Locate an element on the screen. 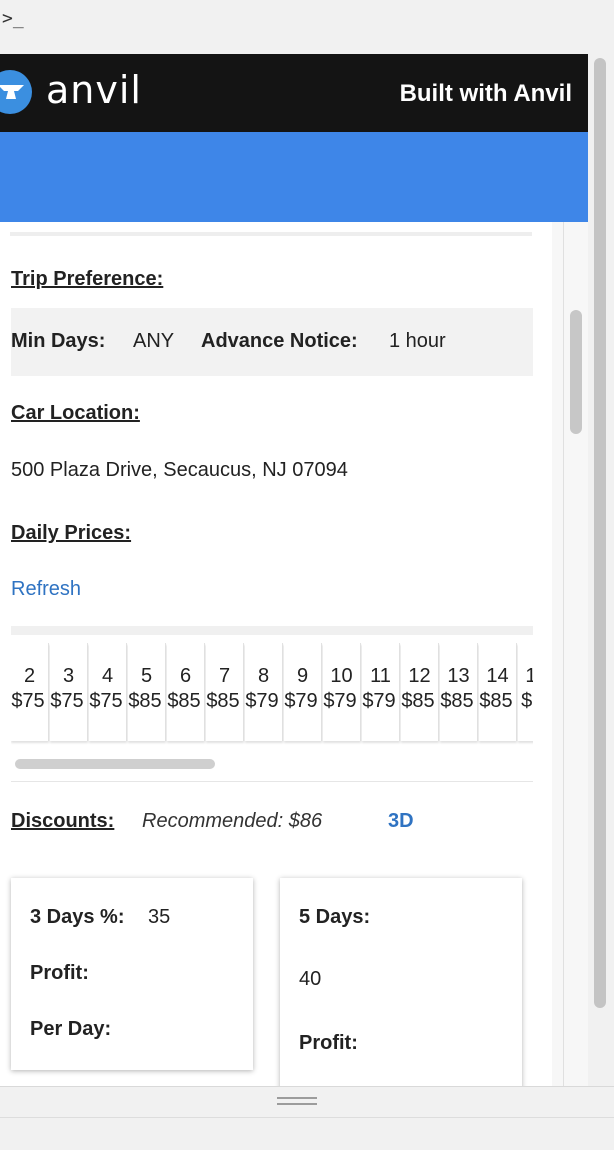 The width and height of the screenshot is (614, 1150). price-cell: 13 $85 is located at coordinates (459, 692).